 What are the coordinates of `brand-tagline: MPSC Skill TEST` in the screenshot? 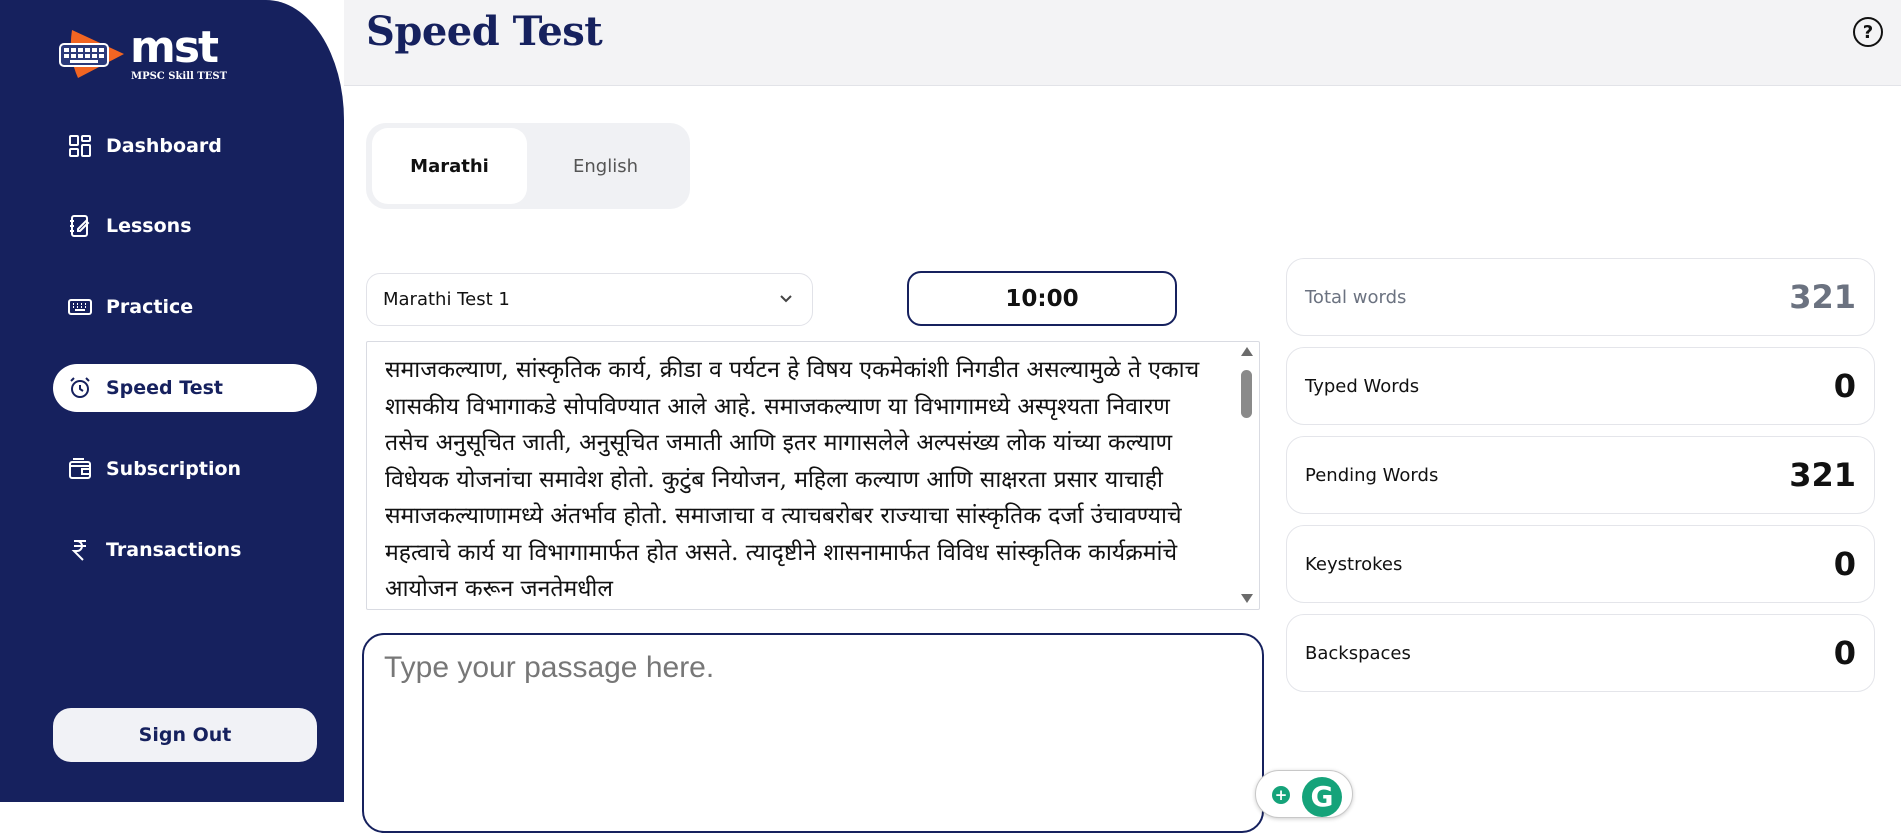 It's located at (179, 76).